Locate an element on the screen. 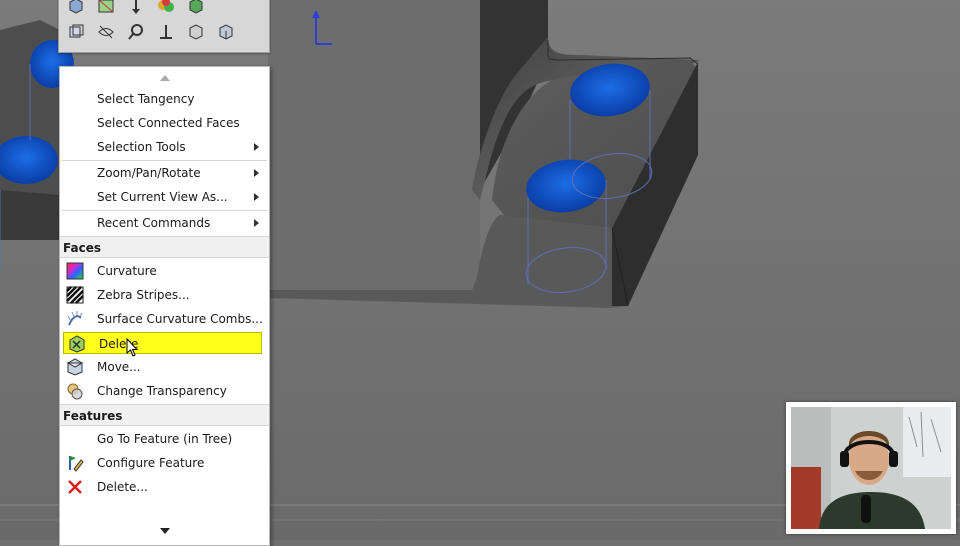 The height and width of the screenshot is (546, 960). menu-item-label: Configure Feature is located at coordinates (151, 463).